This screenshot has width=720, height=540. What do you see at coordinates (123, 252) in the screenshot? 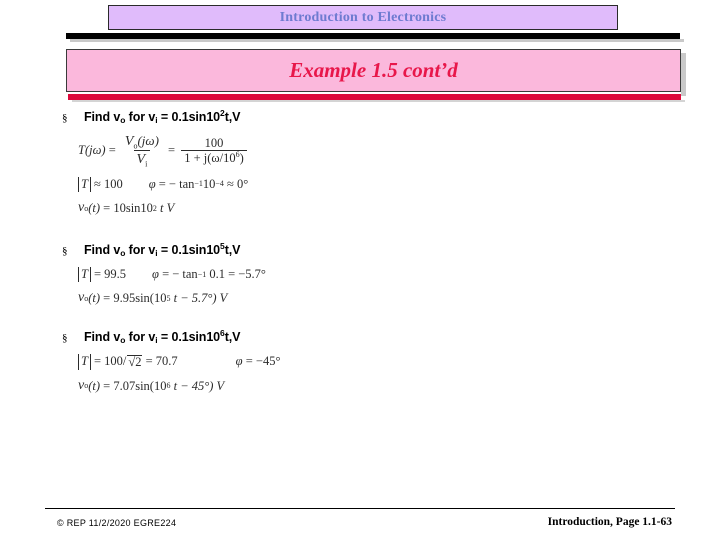
I see `bullet-2-find-sub: o` at bounding box center [123, 252].